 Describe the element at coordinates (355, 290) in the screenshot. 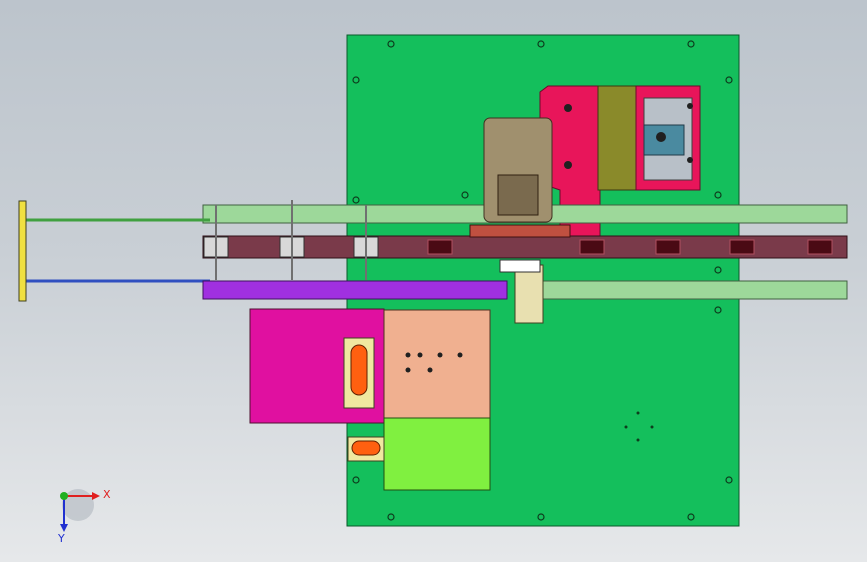

I see `lower-rail` at that location.